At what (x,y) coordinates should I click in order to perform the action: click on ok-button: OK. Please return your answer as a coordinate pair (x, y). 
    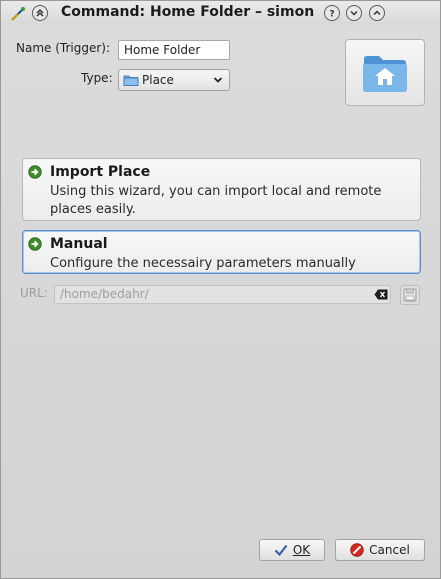
    Looking at the image, I should click on (292, 550).